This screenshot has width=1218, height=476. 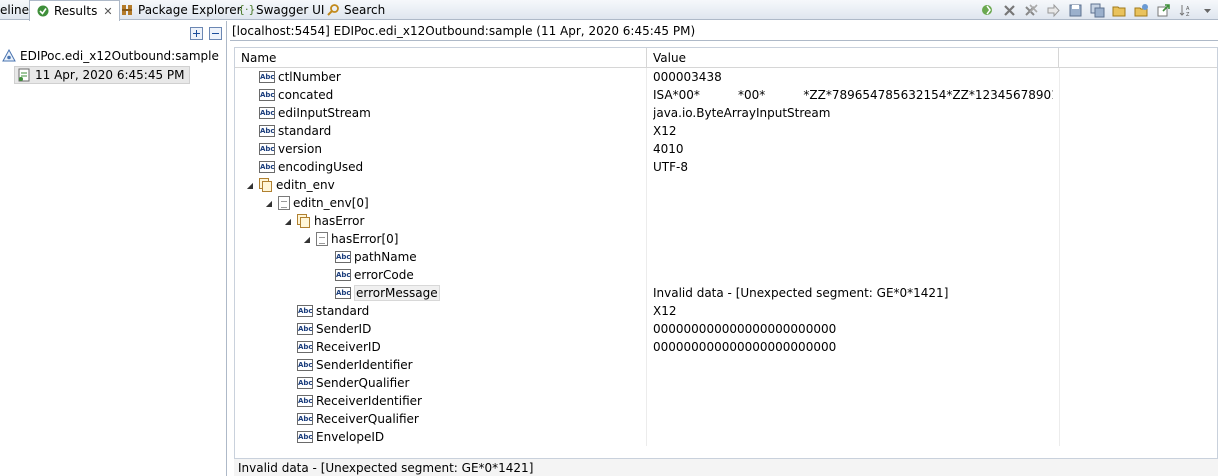 I want to click on name-cell: Abc concated, so click(x=441, y=95).